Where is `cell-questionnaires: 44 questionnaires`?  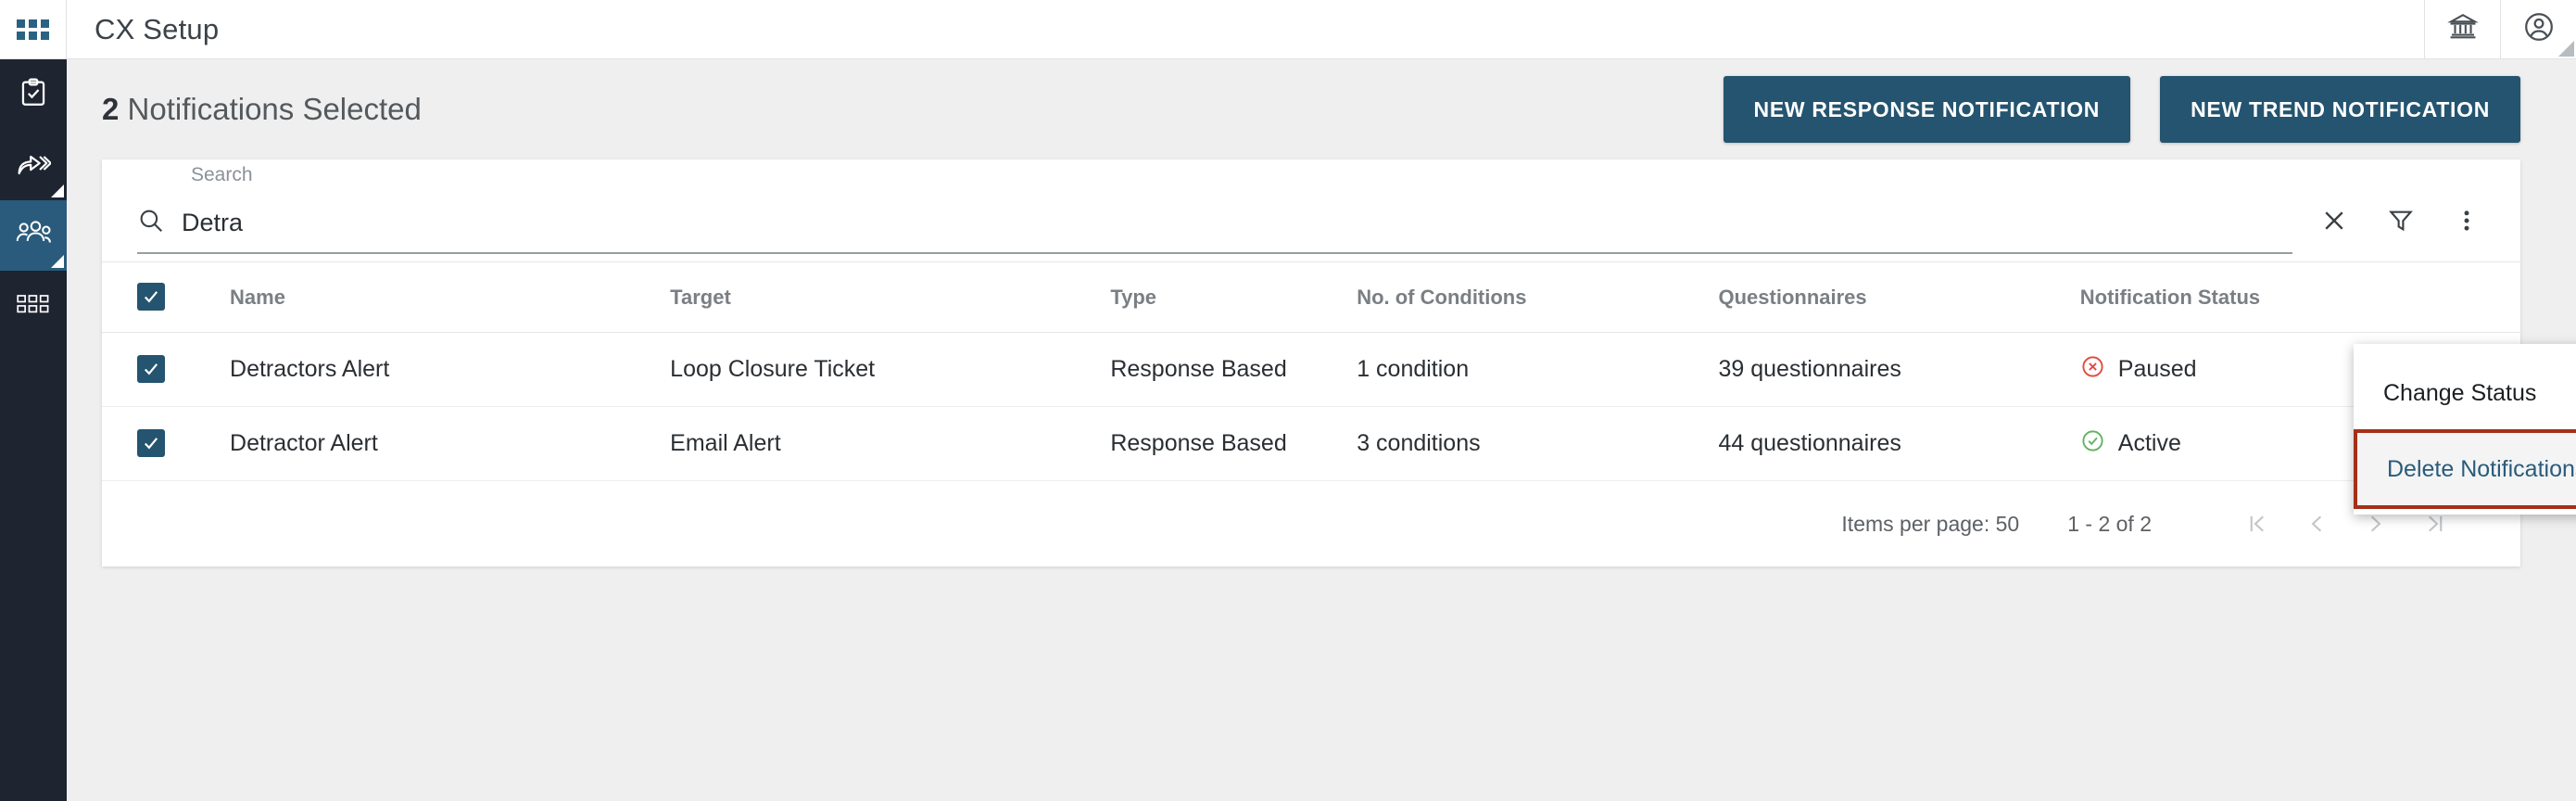
cell-questionnaires: 44 questionnaires is located at coordinates (1899, 443).